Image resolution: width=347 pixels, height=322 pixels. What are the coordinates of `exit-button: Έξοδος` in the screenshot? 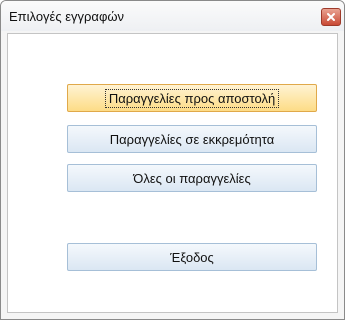 It's located at (192, 257).